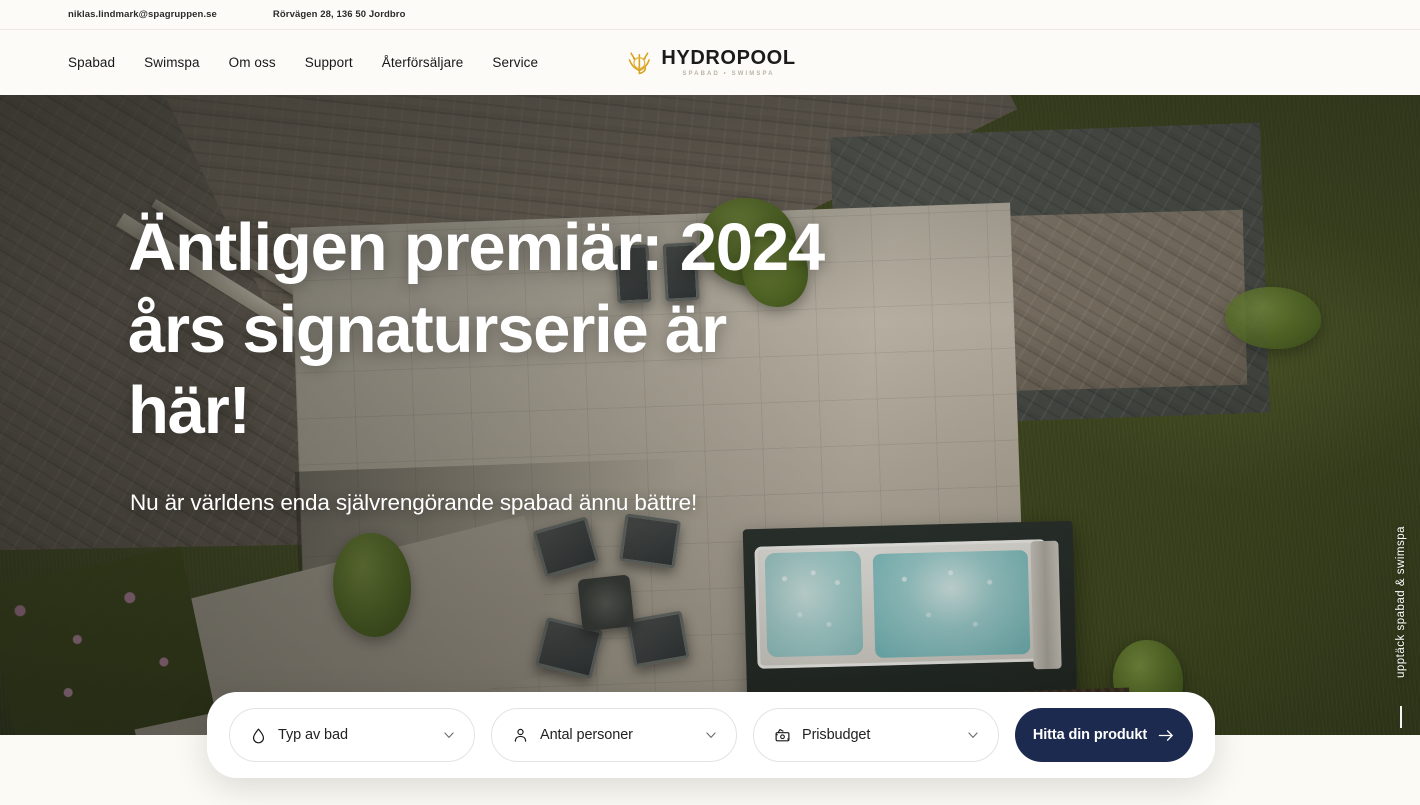 The height and width of the screenshot is (805, 1420). I want to click on hydropool-starburst-icon, so click(639, 62).